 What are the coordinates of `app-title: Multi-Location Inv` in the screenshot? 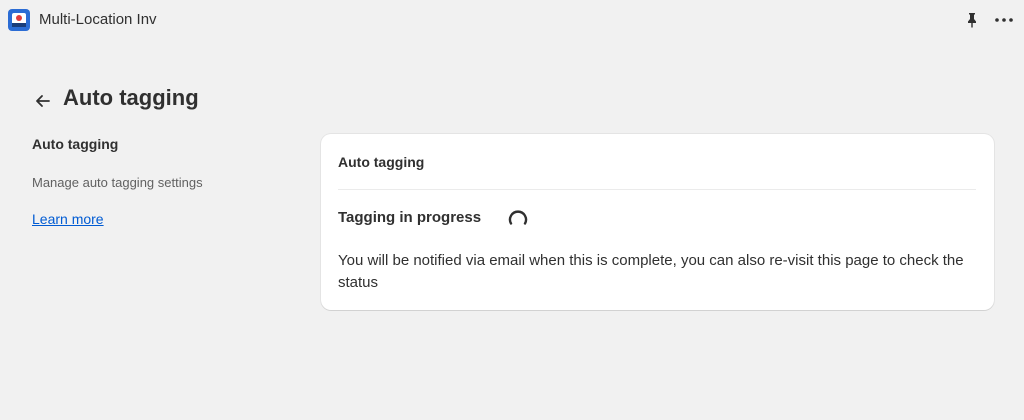 It's located at (98, 19).